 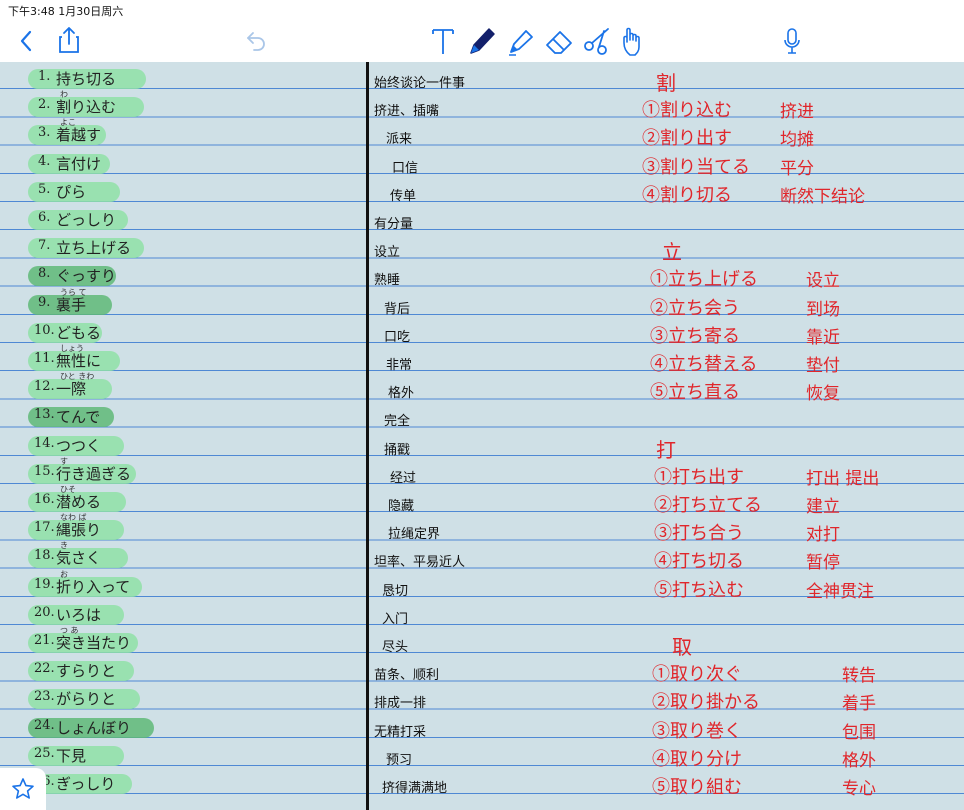 I want to click on vocab-word: 着越す, so click(x=79, y=135).